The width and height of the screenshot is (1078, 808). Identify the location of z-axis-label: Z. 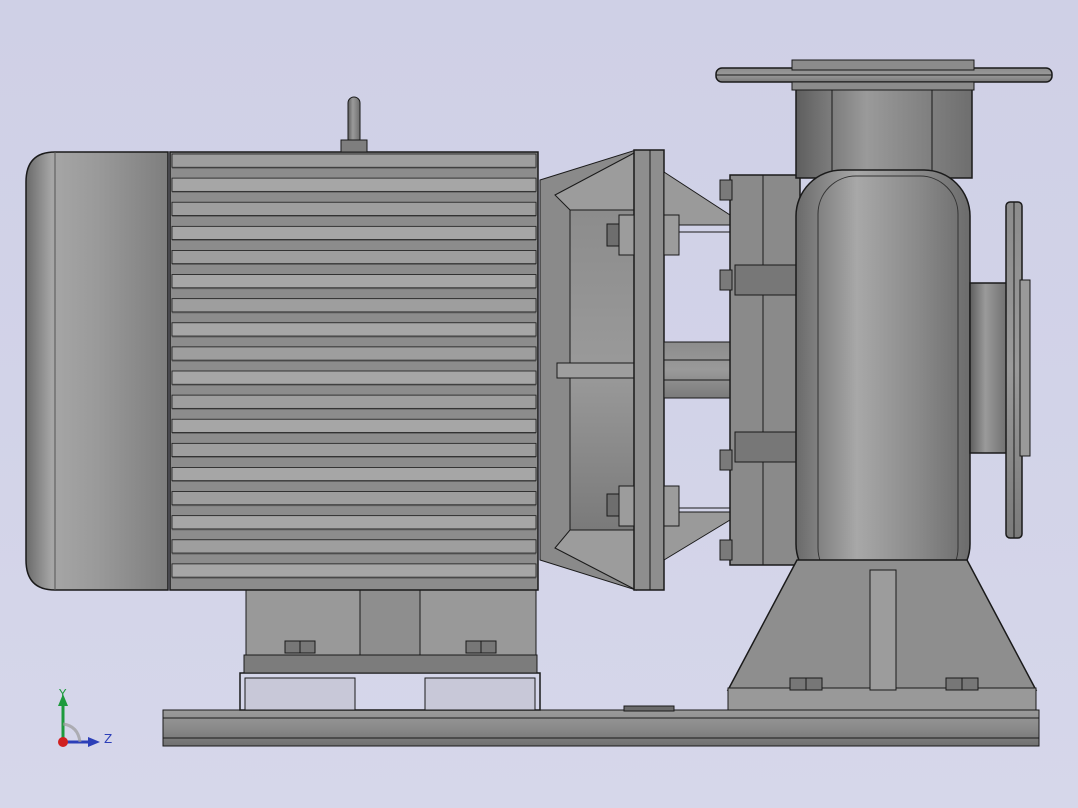
(108, 739).